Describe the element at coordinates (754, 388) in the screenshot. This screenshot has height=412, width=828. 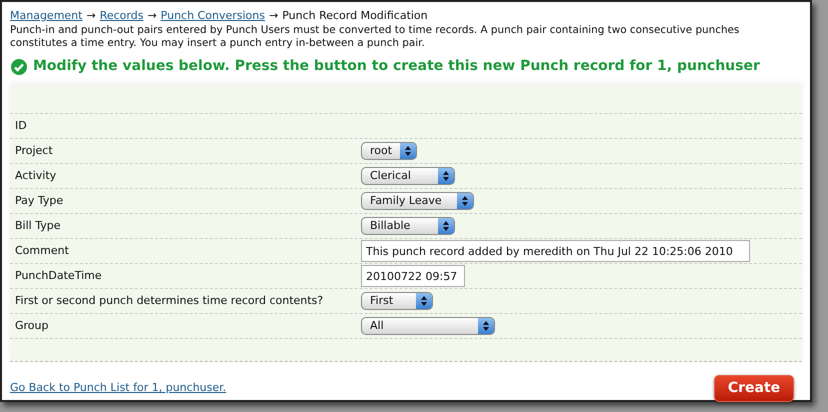
I see `create-button: Create` at that location.